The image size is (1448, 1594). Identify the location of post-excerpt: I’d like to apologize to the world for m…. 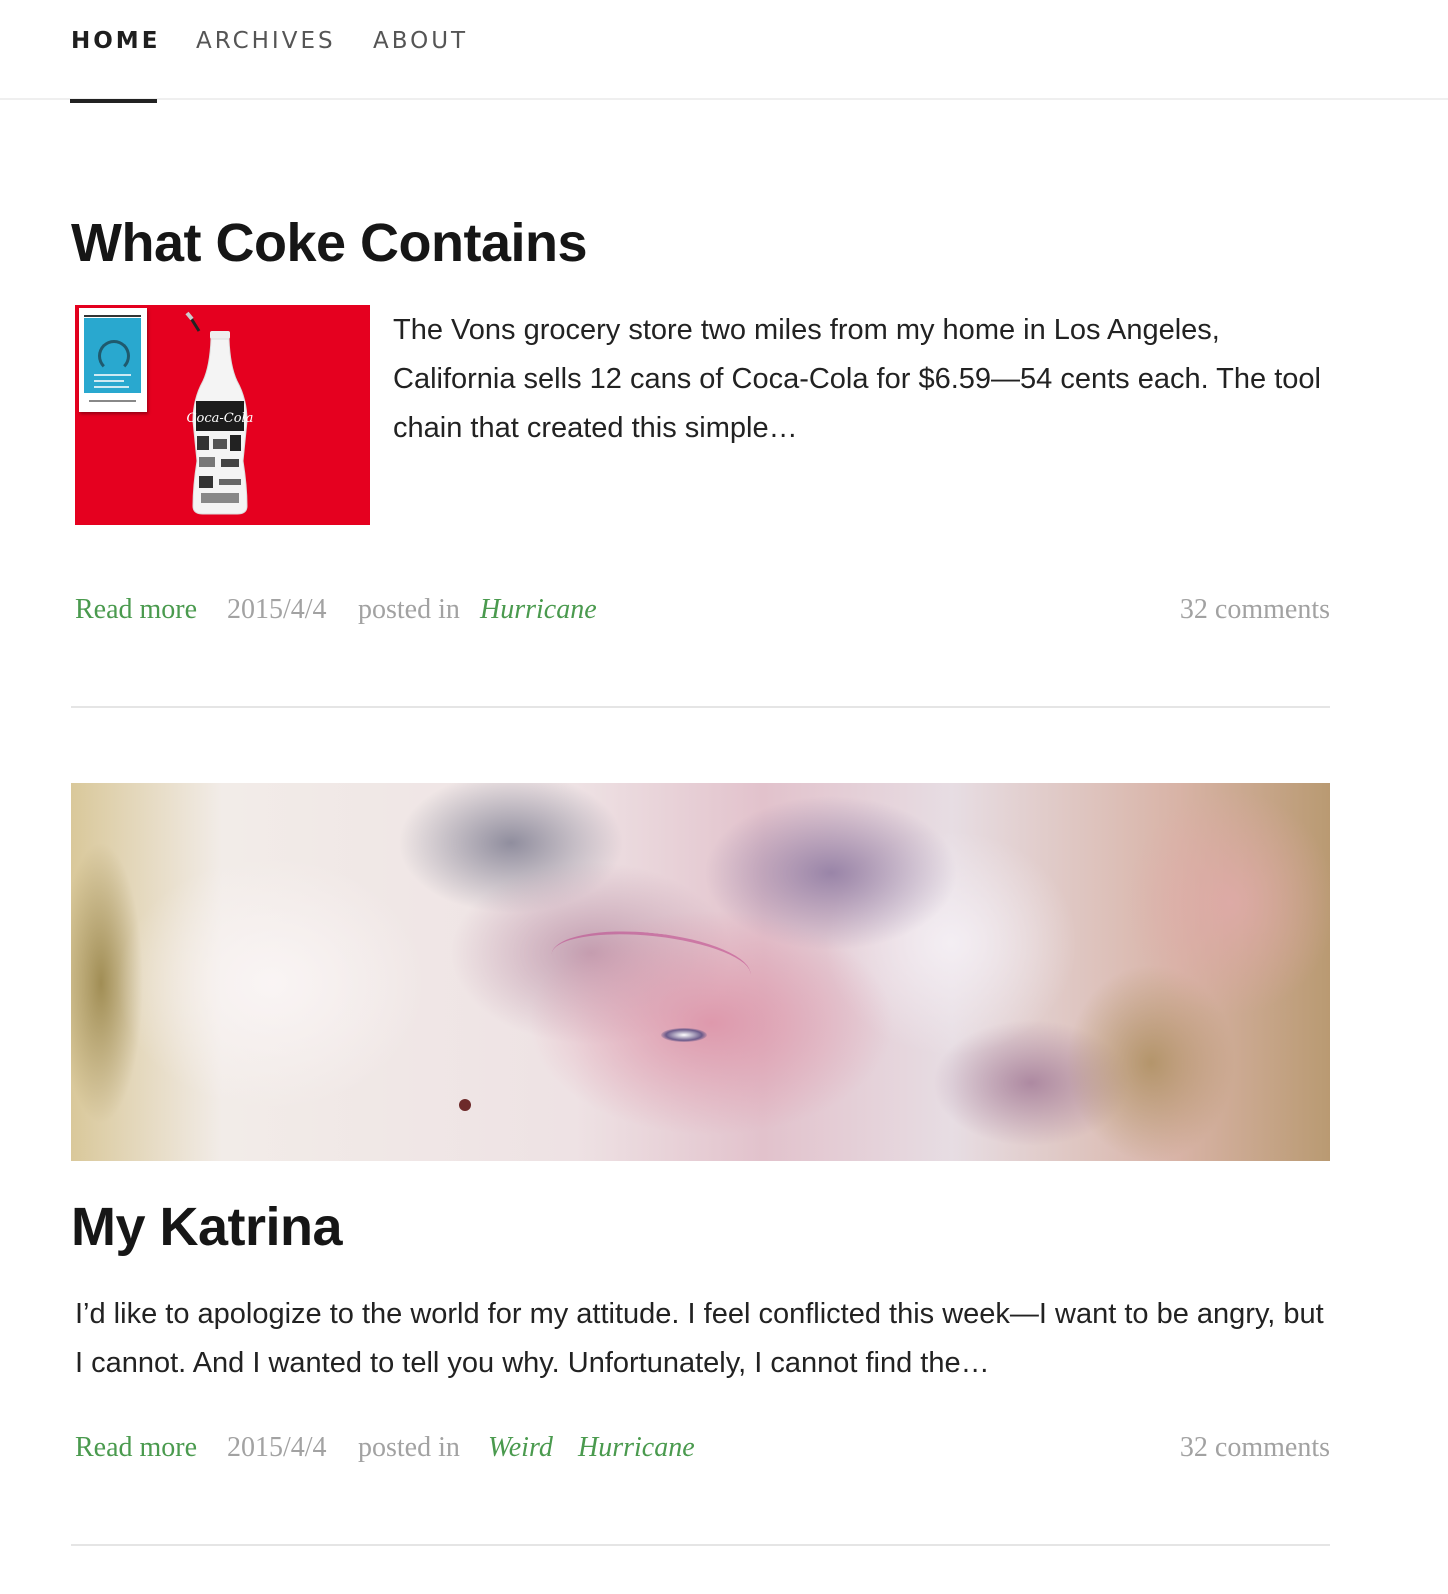
(699, 1338).